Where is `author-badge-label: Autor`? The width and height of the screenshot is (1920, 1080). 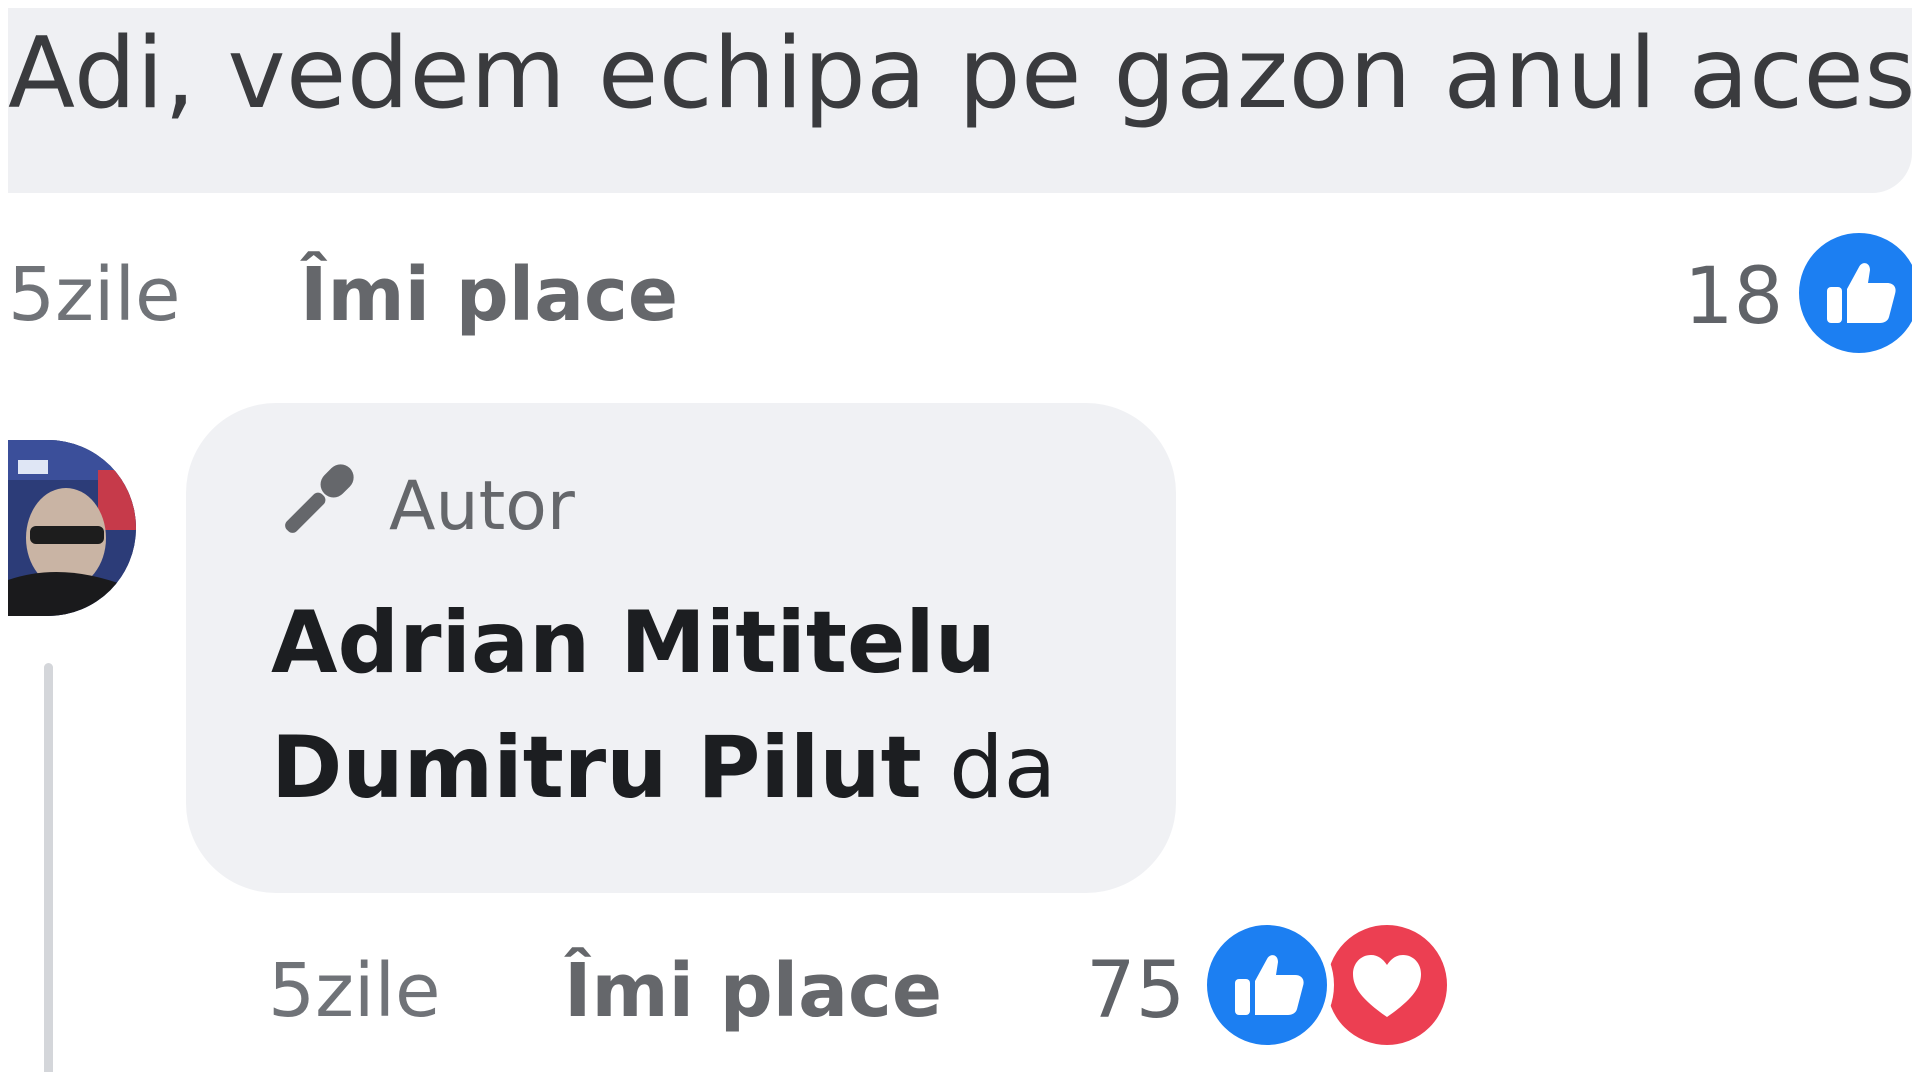 author-badge-label: Autor is located at coordinates (482, 506).